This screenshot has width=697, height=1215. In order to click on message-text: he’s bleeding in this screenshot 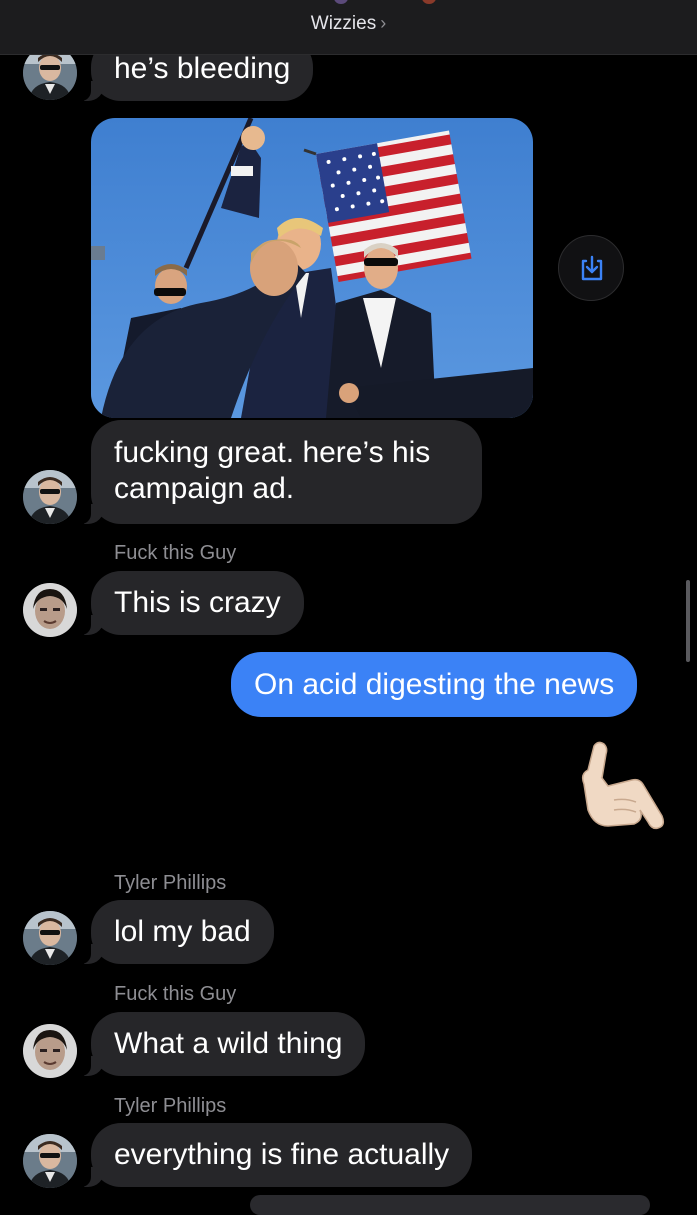, I will do `click(202, 68)`.